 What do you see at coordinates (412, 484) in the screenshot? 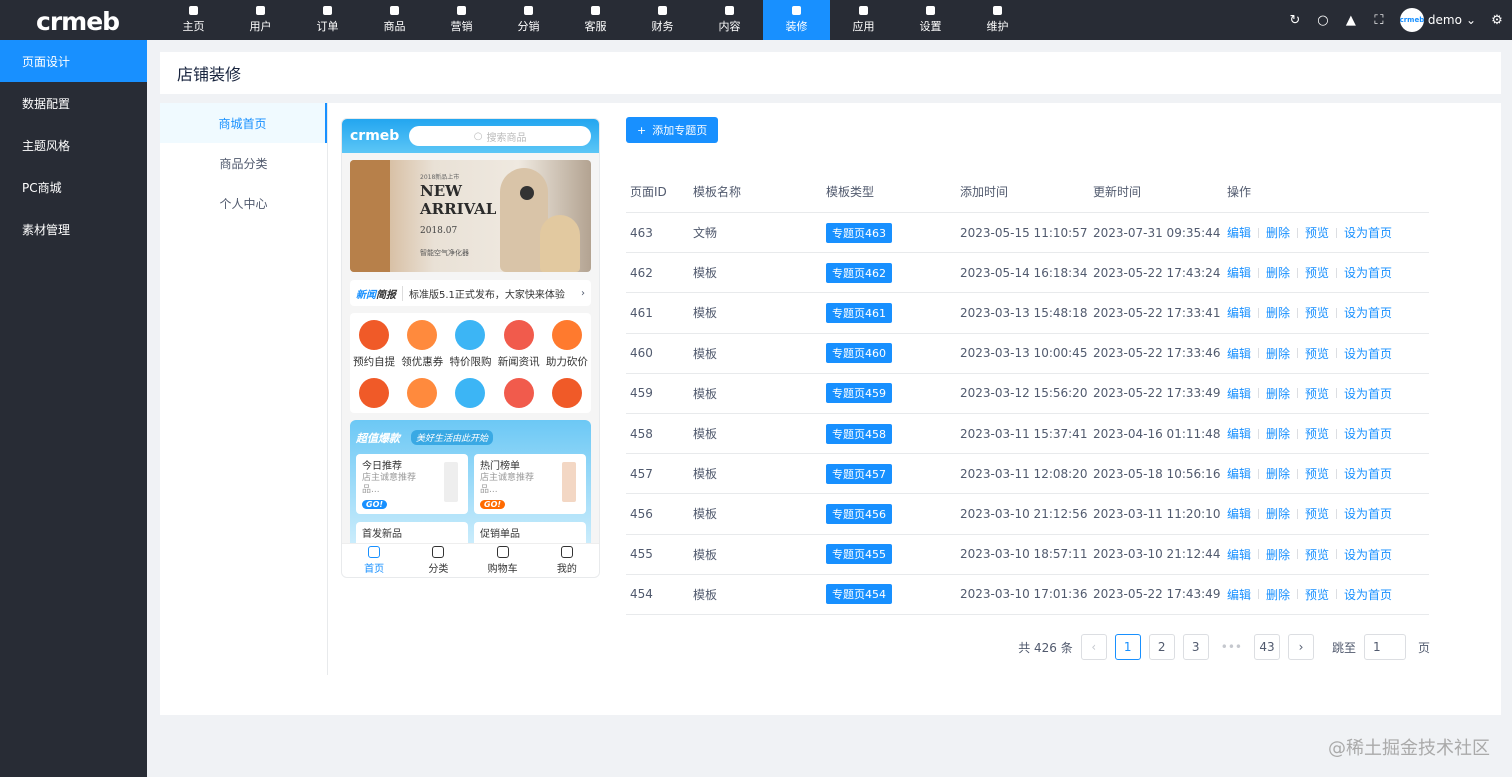
I see `promo-card: 今日推荐 店主诚意推荐 品... GO!` at bounding box center [412, 484].